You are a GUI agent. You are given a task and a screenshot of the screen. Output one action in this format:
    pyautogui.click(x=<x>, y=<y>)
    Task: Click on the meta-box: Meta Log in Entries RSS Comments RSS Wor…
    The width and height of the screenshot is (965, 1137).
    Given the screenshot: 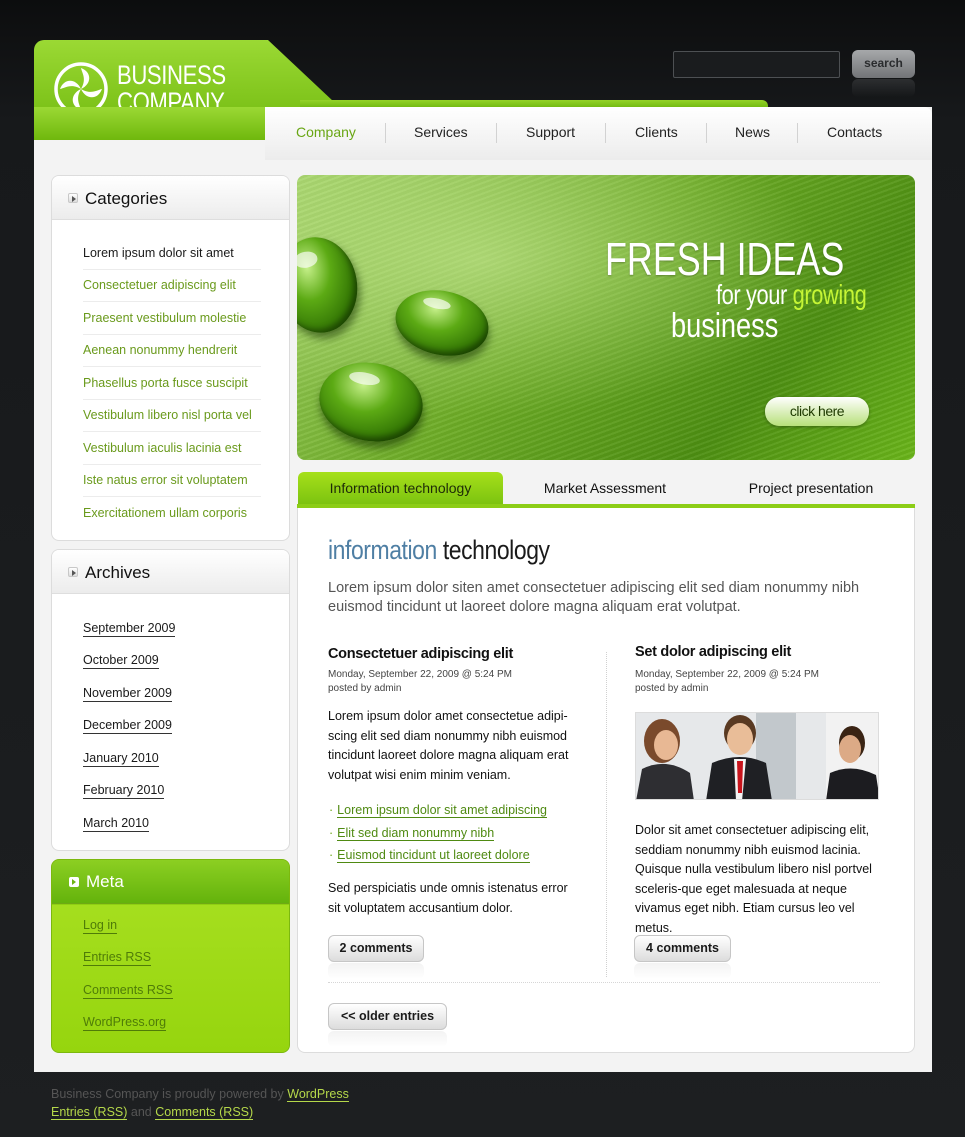 What is the action you would take?
    pyautogui.click(x=170, y=956)
    